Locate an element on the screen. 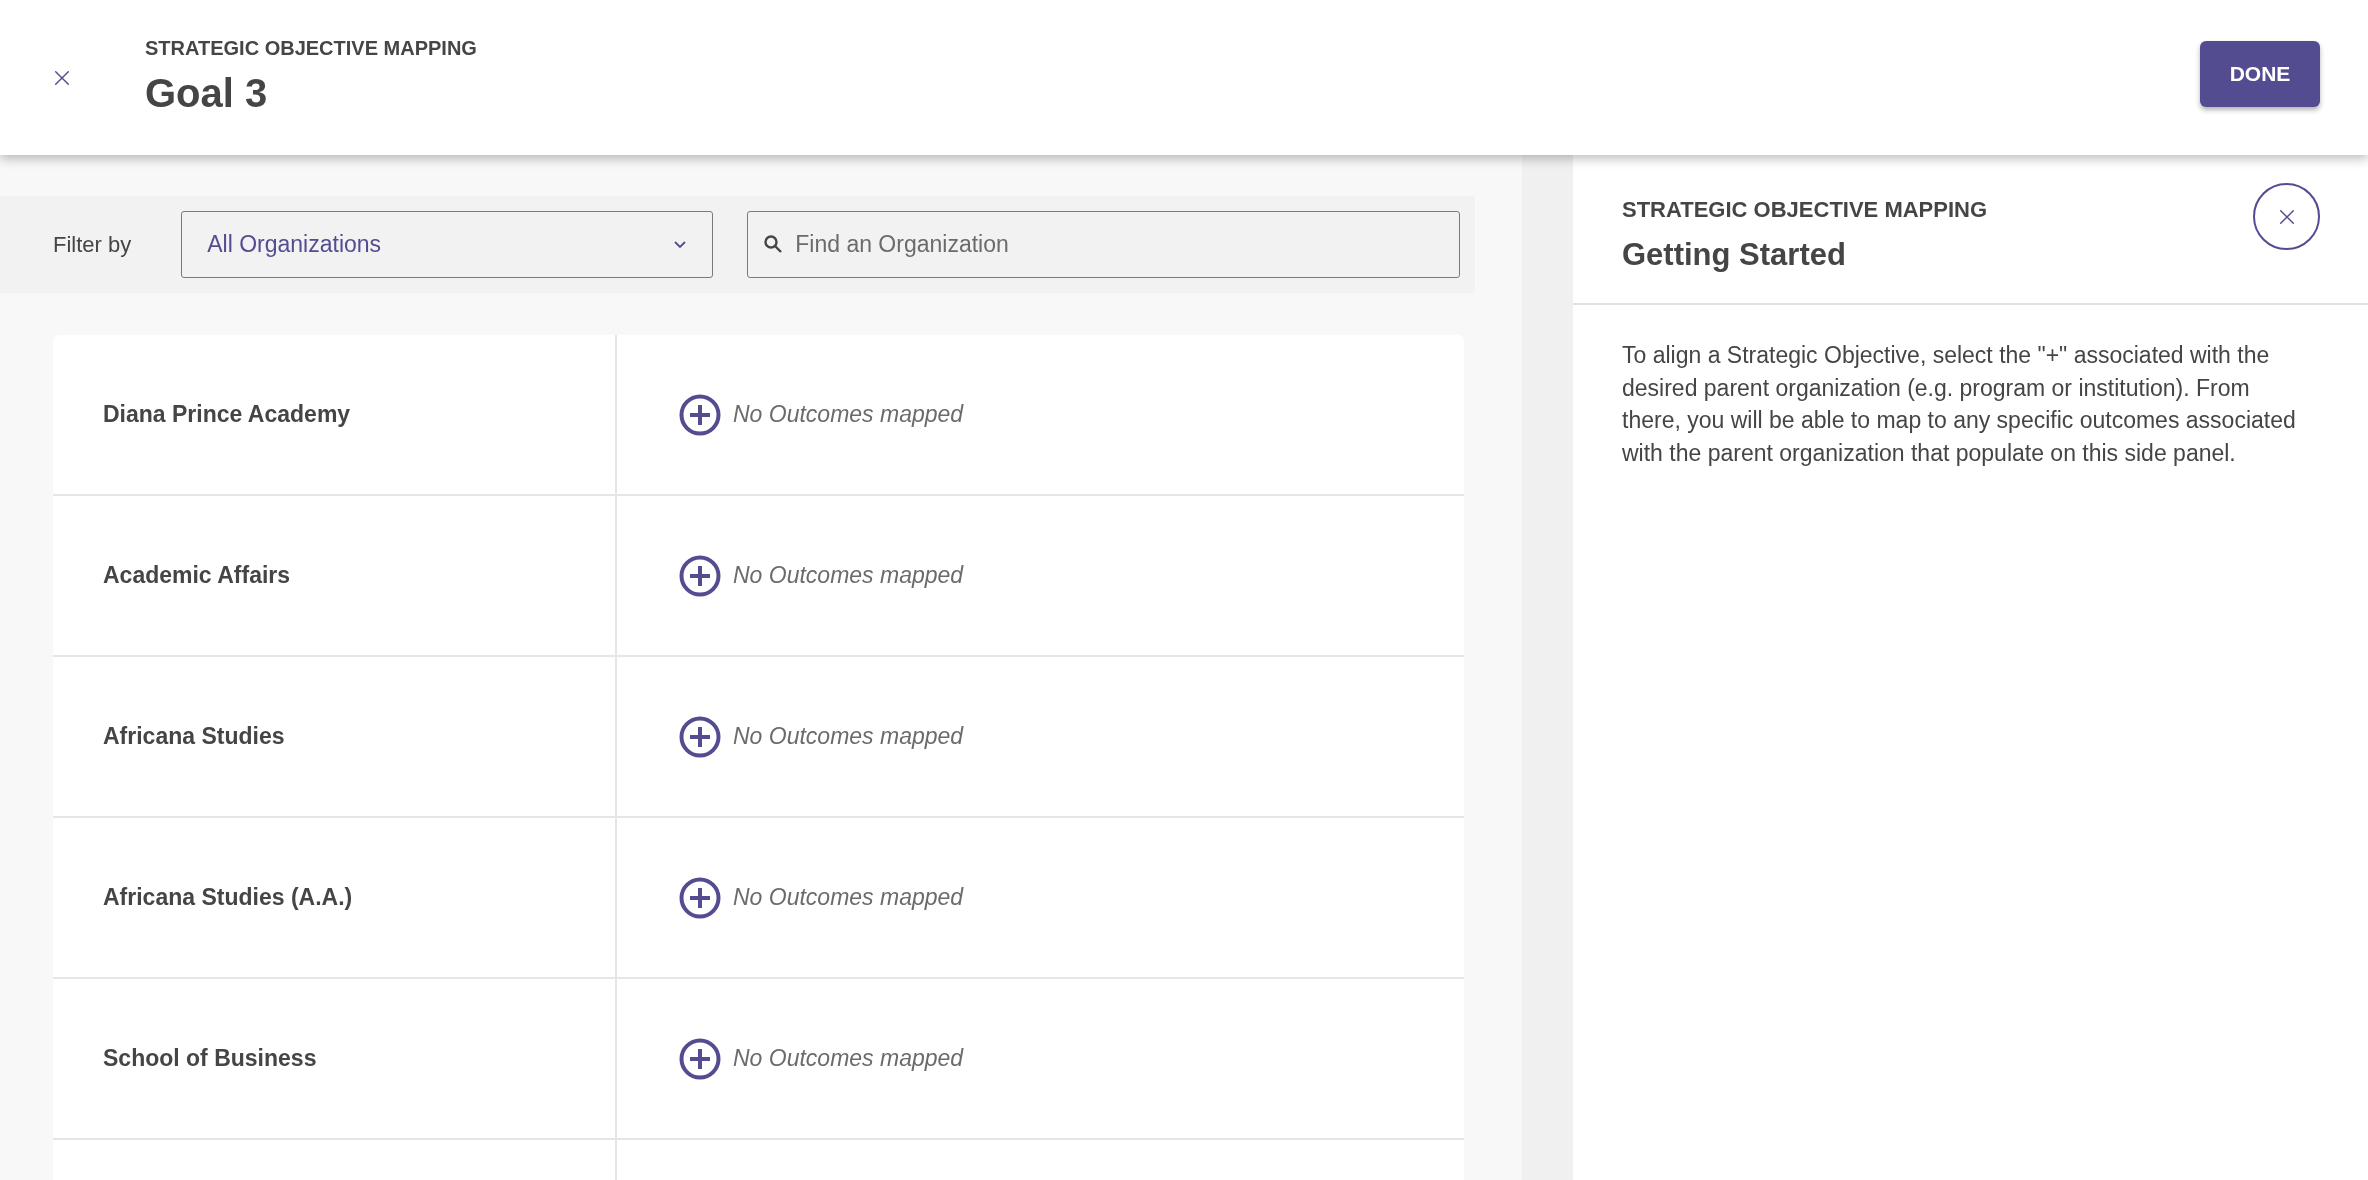  organization-name: Africana Studies (A.A.) is located at coordinates (228, 898).